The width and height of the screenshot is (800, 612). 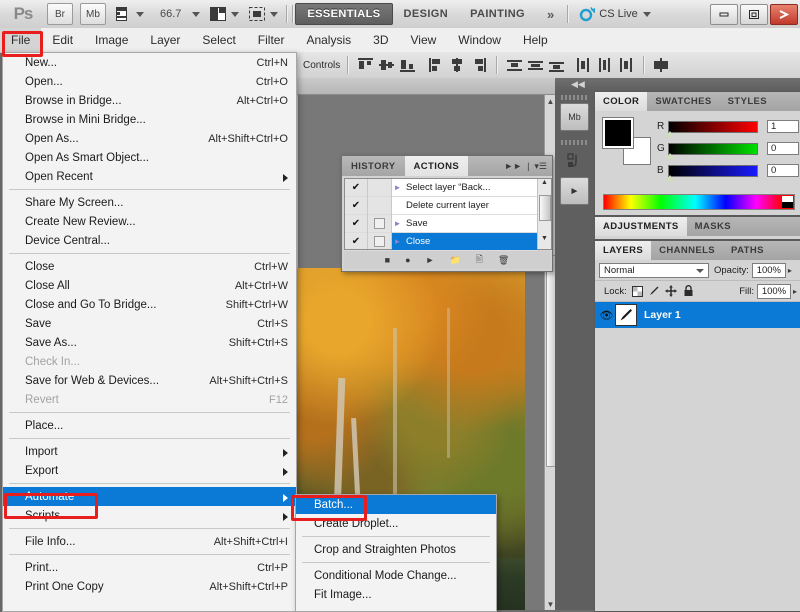 I want to click on align-right-edges-icon, so click(x=479, y=65).